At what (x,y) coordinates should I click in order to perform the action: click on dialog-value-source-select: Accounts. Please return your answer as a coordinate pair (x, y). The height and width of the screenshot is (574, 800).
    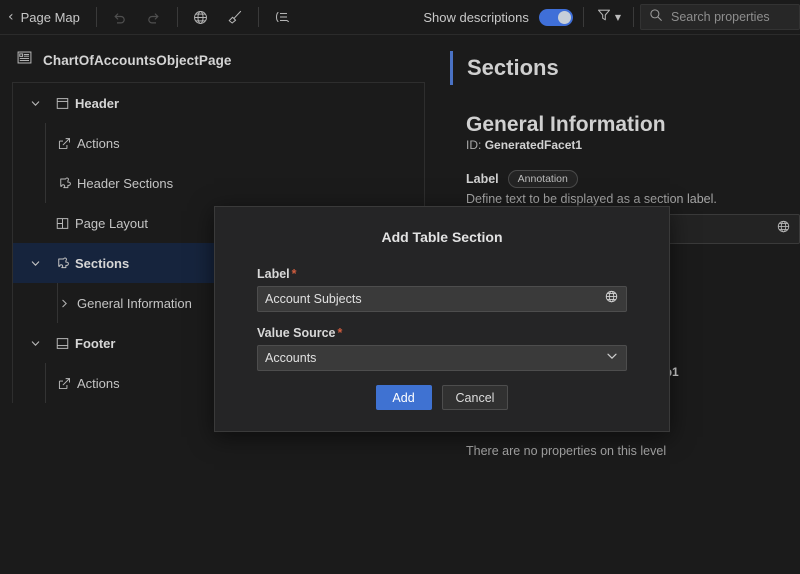
    Looking at the image, I should click on (442, 358).